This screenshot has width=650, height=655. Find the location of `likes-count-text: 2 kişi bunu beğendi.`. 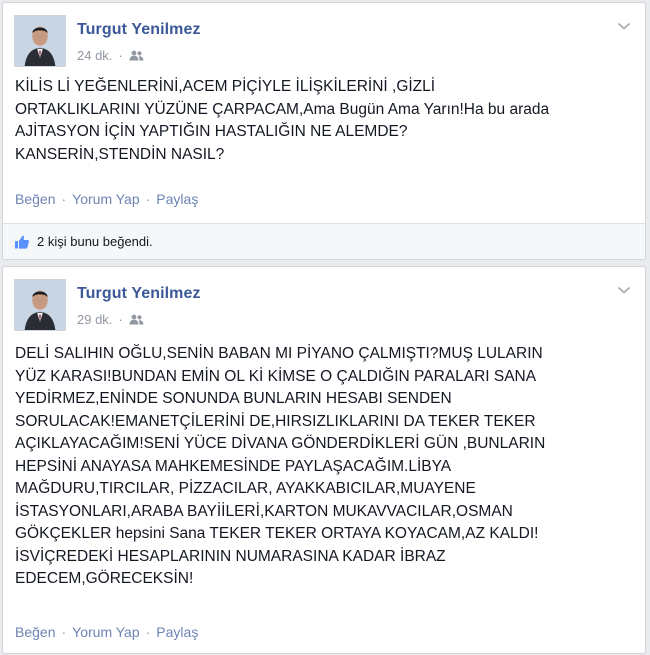

likes-count-text: 2 kişi bunu beğendi. is located at coordinates (95, 241).